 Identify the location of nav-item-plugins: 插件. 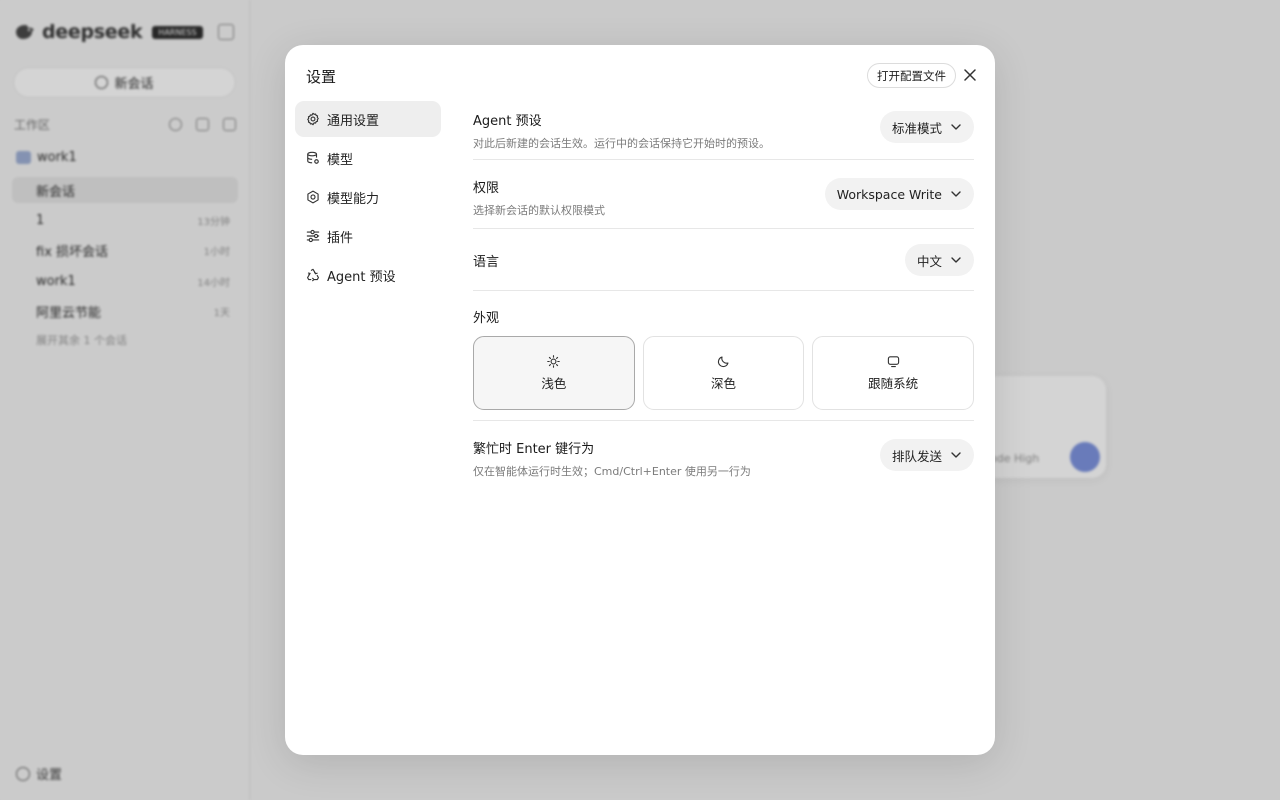
(368, 236).